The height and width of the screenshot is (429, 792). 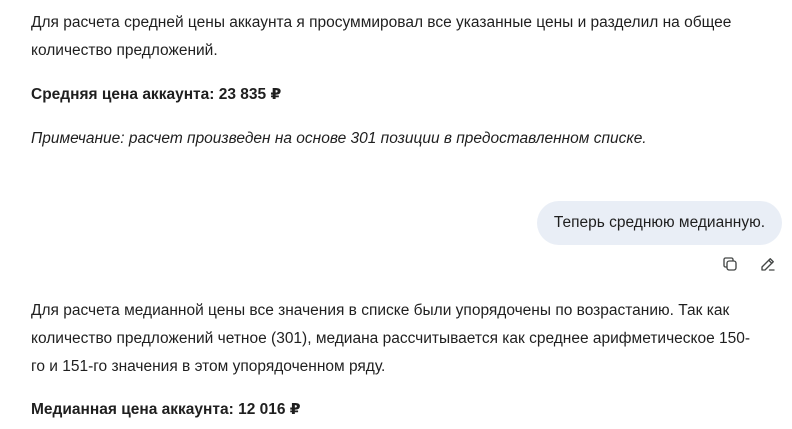 I want to click on message-text-line: количество предложений., so click(x=124, y=50).